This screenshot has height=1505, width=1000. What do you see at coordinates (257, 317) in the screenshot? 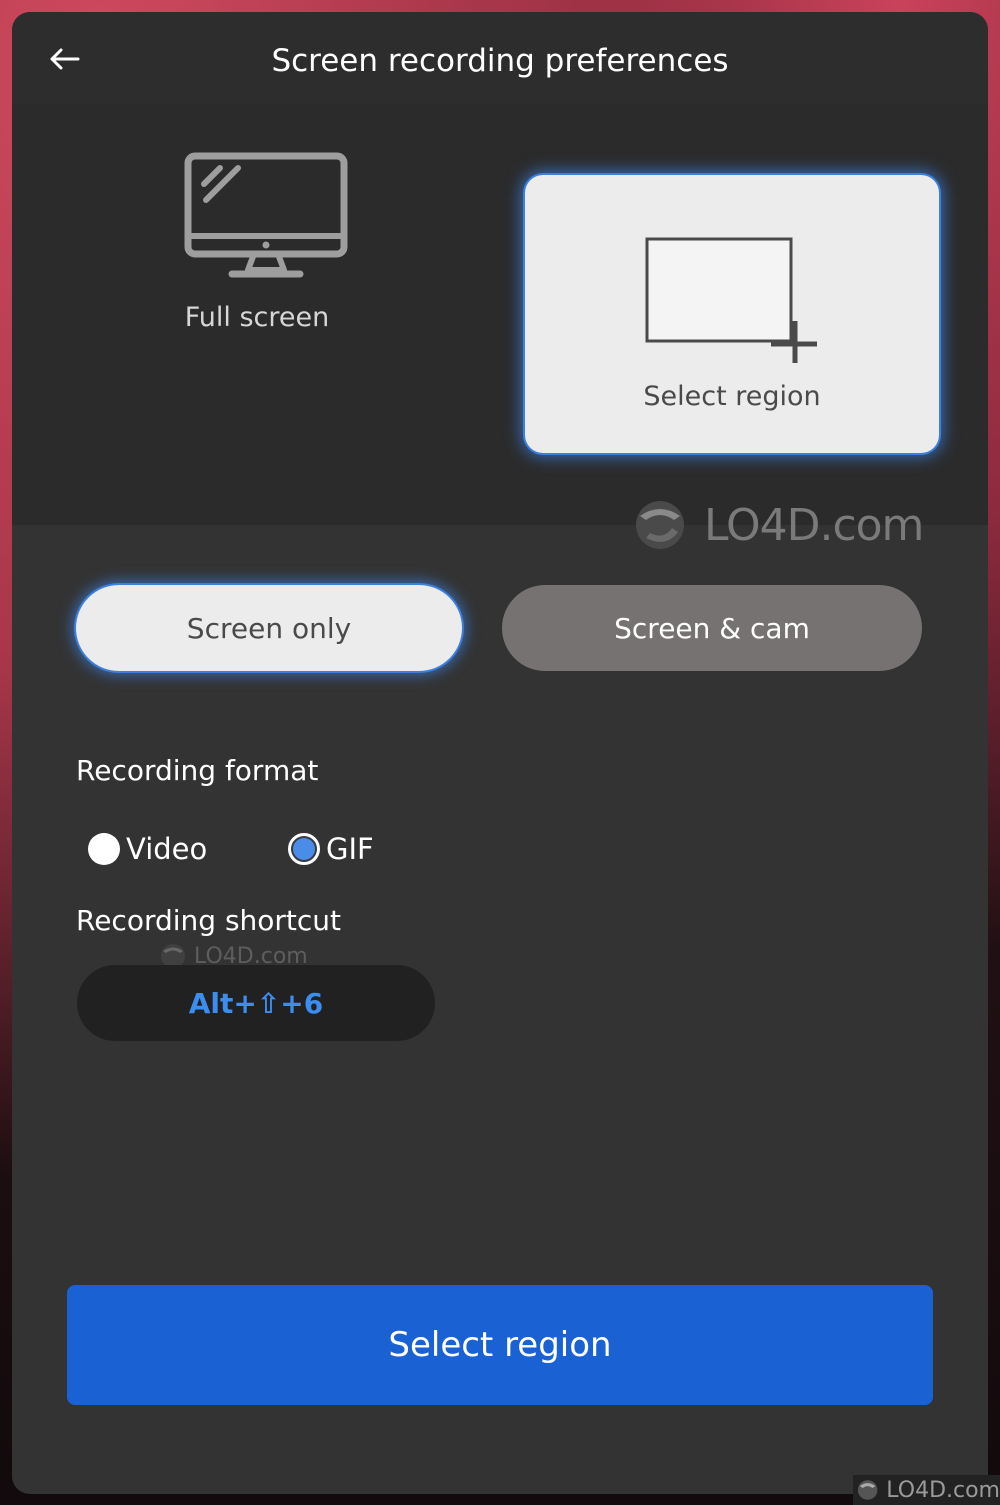
I see `full-screen-label: Full screen` at bounding box center [257, 317].